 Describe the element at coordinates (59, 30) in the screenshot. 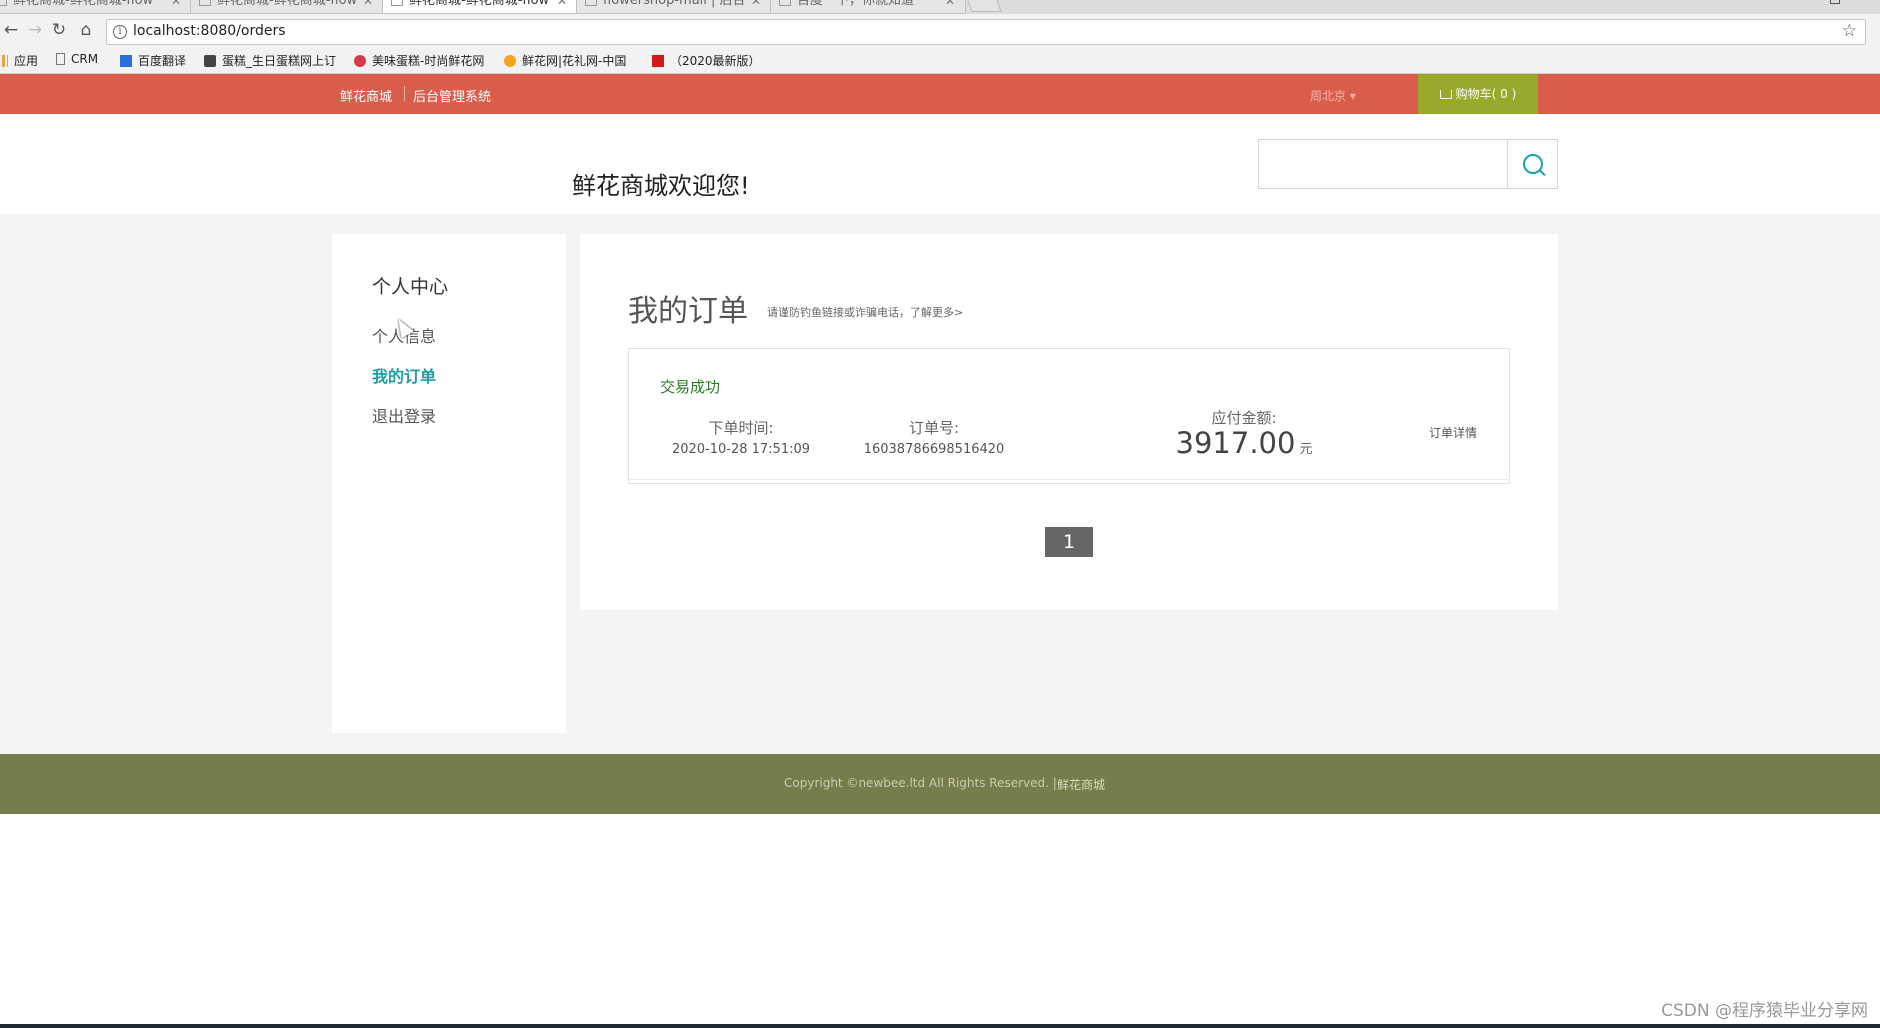

I see `reload-icon: ↻` at that location.